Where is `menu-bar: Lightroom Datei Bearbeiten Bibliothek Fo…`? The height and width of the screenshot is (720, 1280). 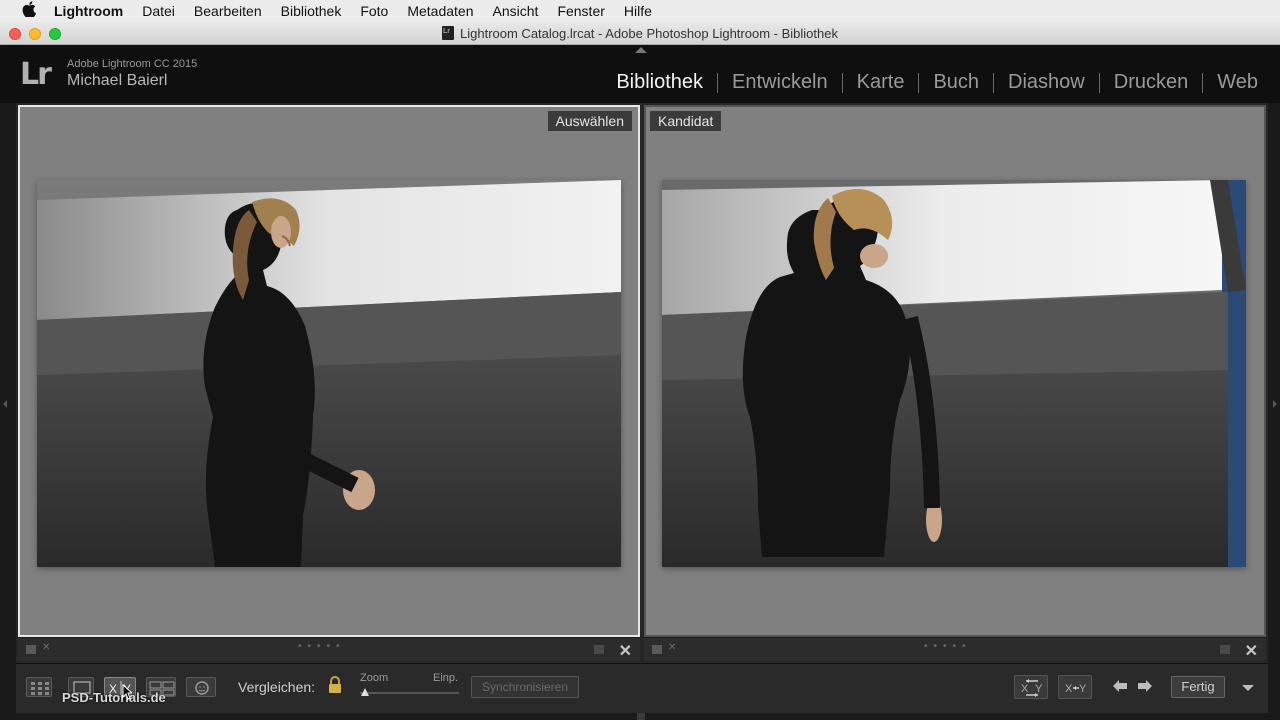 menu-bar: Lightroom Datei Bearbeiten Bibliothek Fo… is located at coordinates (640, 11).